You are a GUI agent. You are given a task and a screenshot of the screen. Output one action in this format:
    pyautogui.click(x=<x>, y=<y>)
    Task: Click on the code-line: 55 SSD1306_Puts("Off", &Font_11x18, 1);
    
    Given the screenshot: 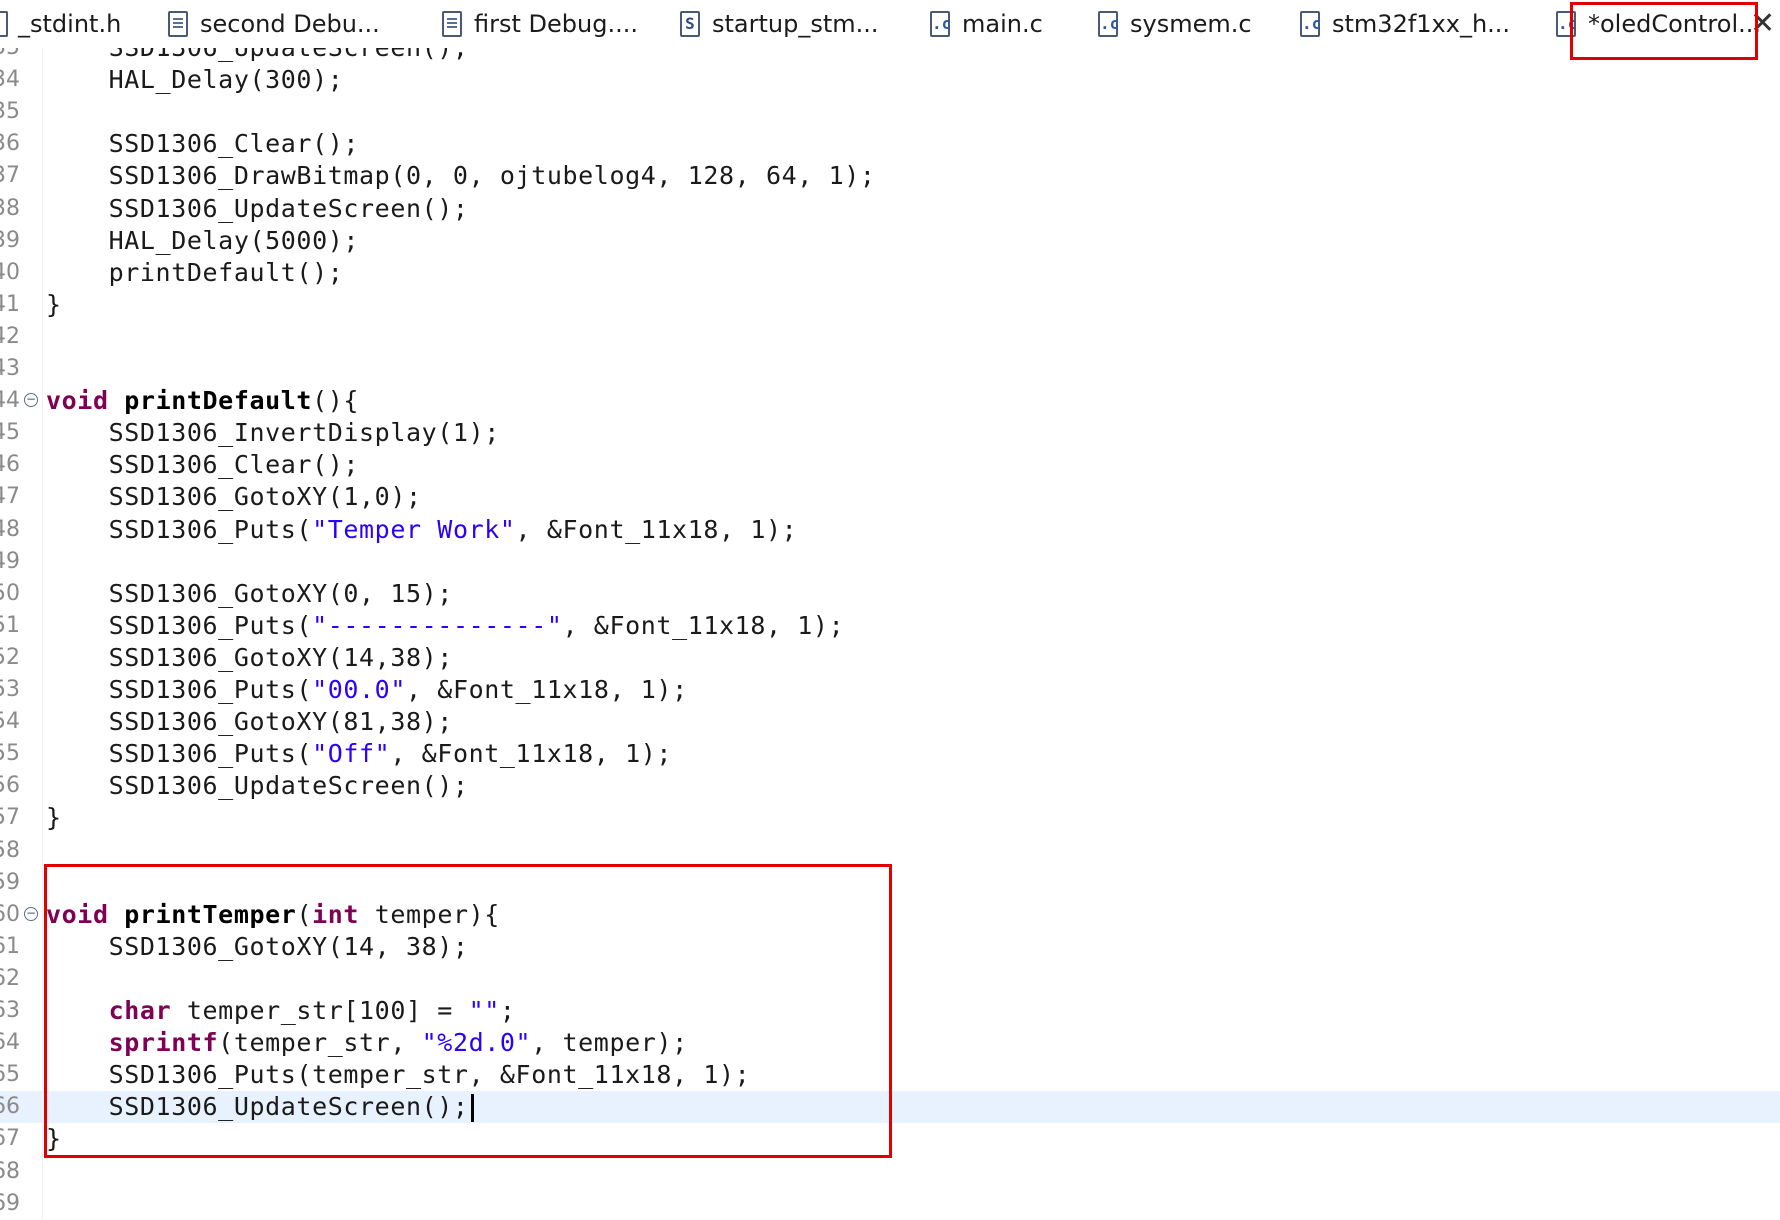 What is the action you would take?
    pyautogui.click(x=890, y=754)
    